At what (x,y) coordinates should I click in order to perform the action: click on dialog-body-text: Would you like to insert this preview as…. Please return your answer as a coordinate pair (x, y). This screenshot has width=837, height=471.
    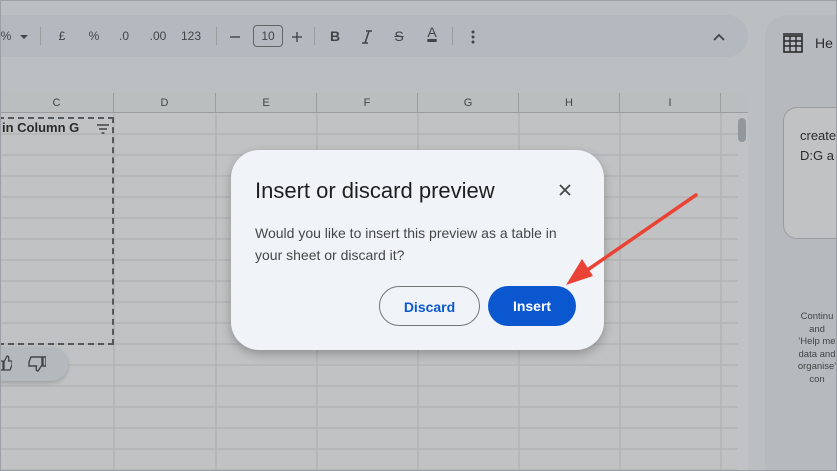
    Looking at the image, I should click on (406, 244).